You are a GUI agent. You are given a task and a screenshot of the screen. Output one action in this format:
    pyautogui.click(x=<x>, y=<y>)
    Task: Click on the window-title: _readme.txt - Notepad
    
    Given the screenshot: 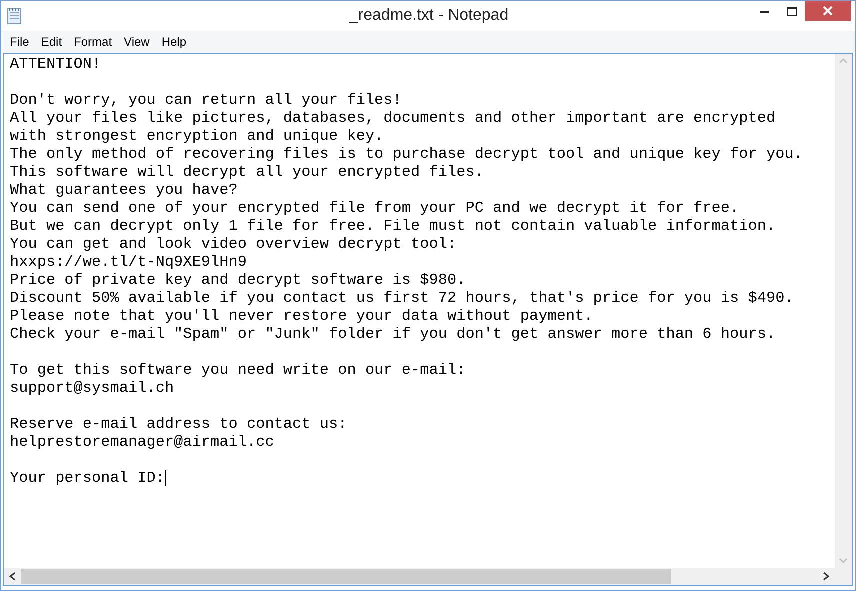 What is the action you would take?
    pyautogui.click(x=429, y=16)
    